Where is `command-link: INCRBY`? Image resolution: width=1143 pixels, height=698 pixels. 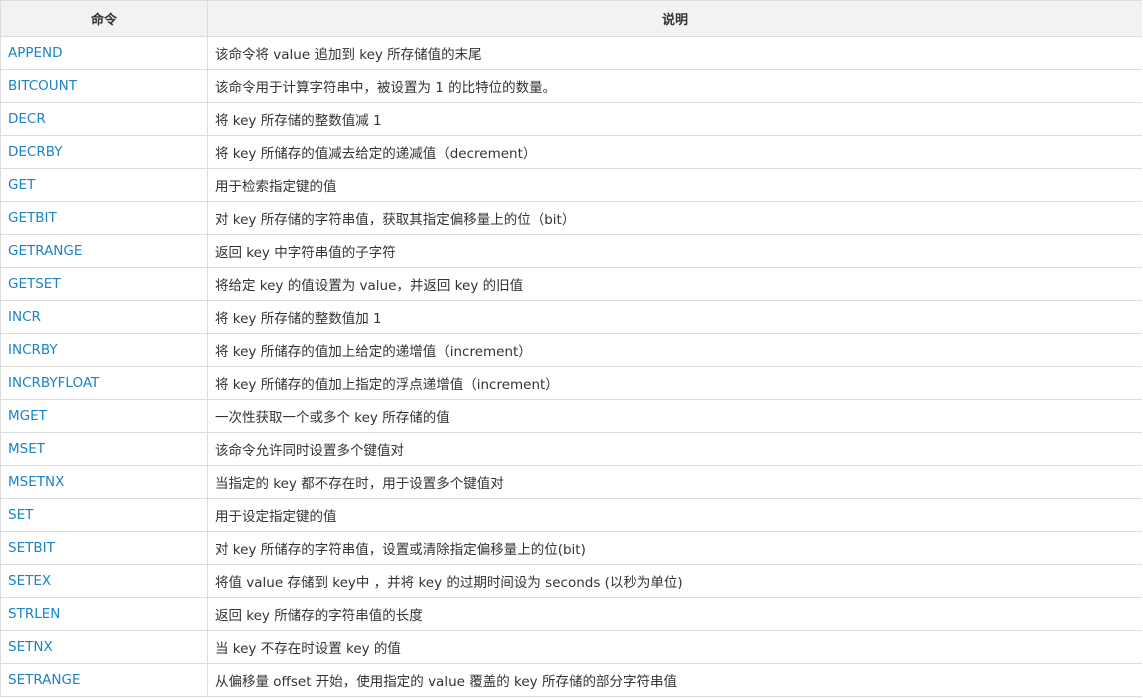 command-link: INCRBY is located at coordinates (33, 350).